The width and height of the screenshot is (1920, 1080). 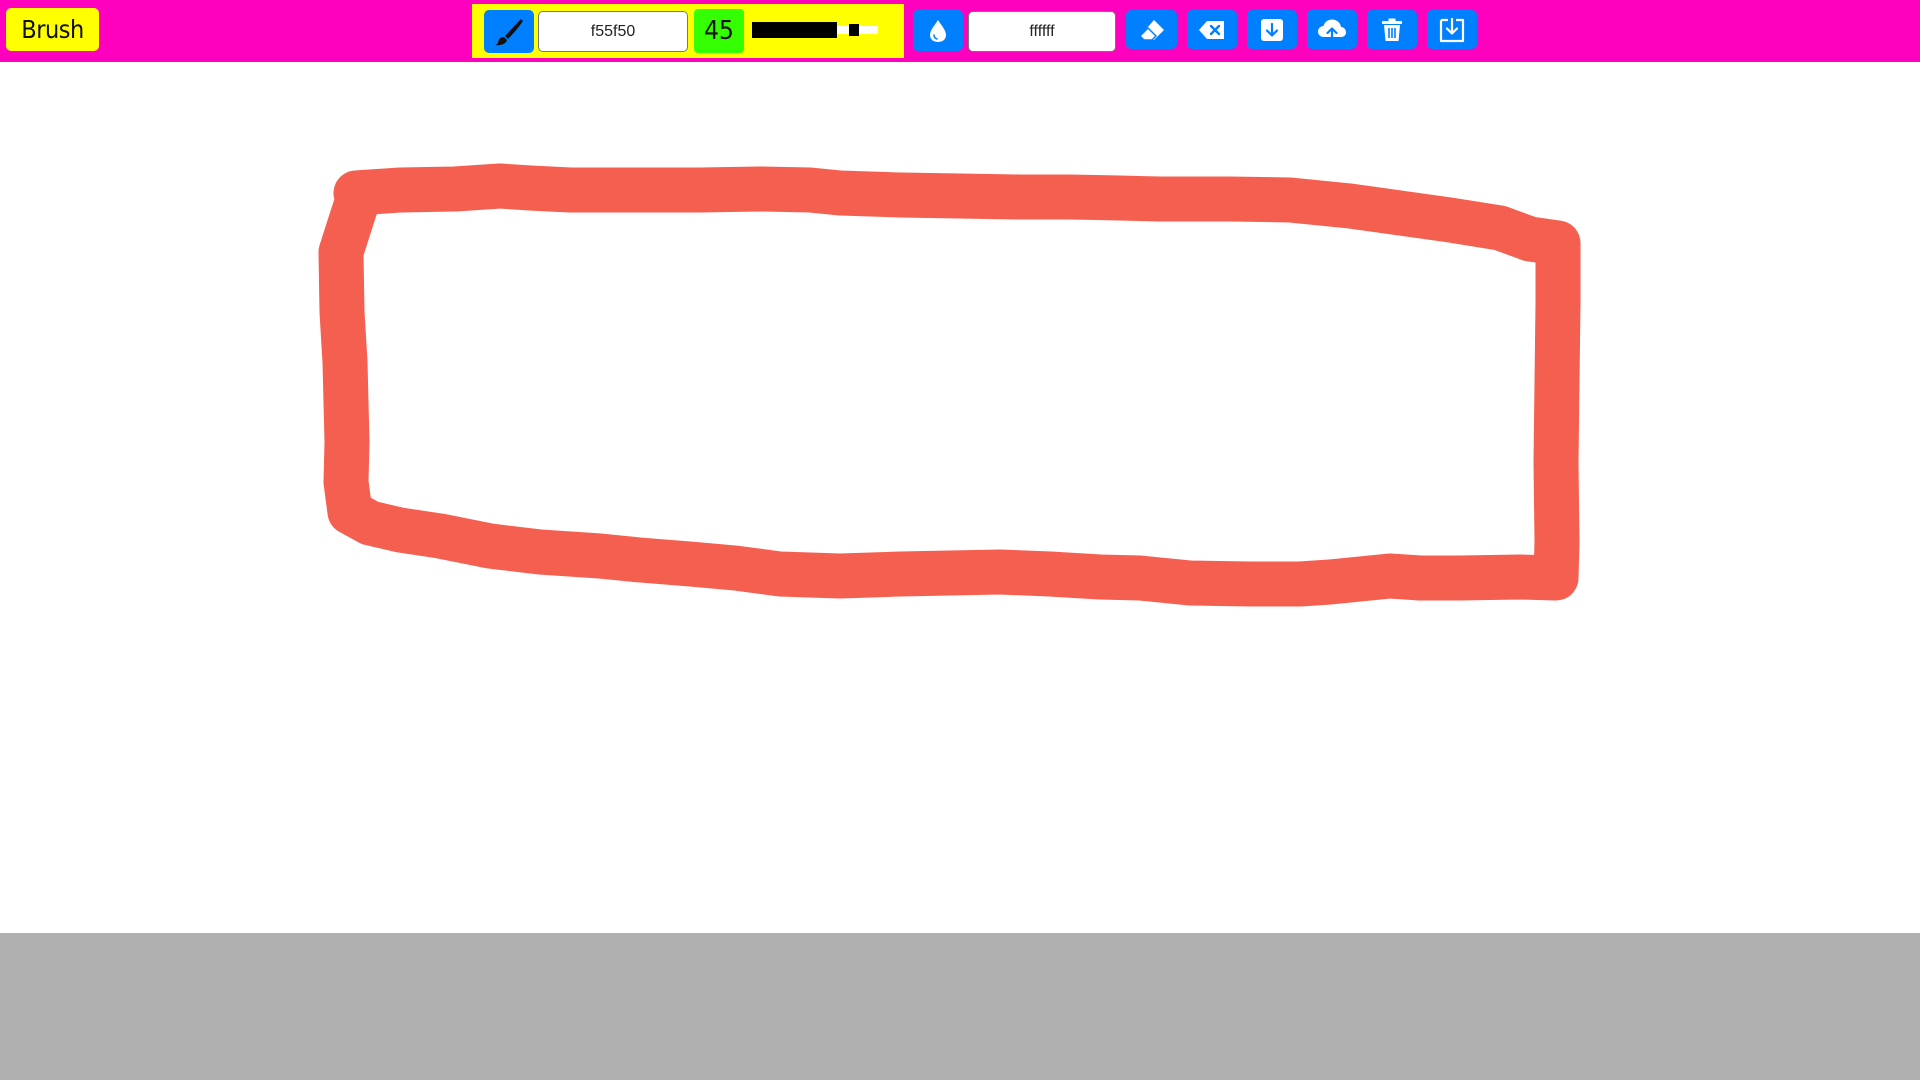 I want to click on save-button, so click(x=1452, y=29).